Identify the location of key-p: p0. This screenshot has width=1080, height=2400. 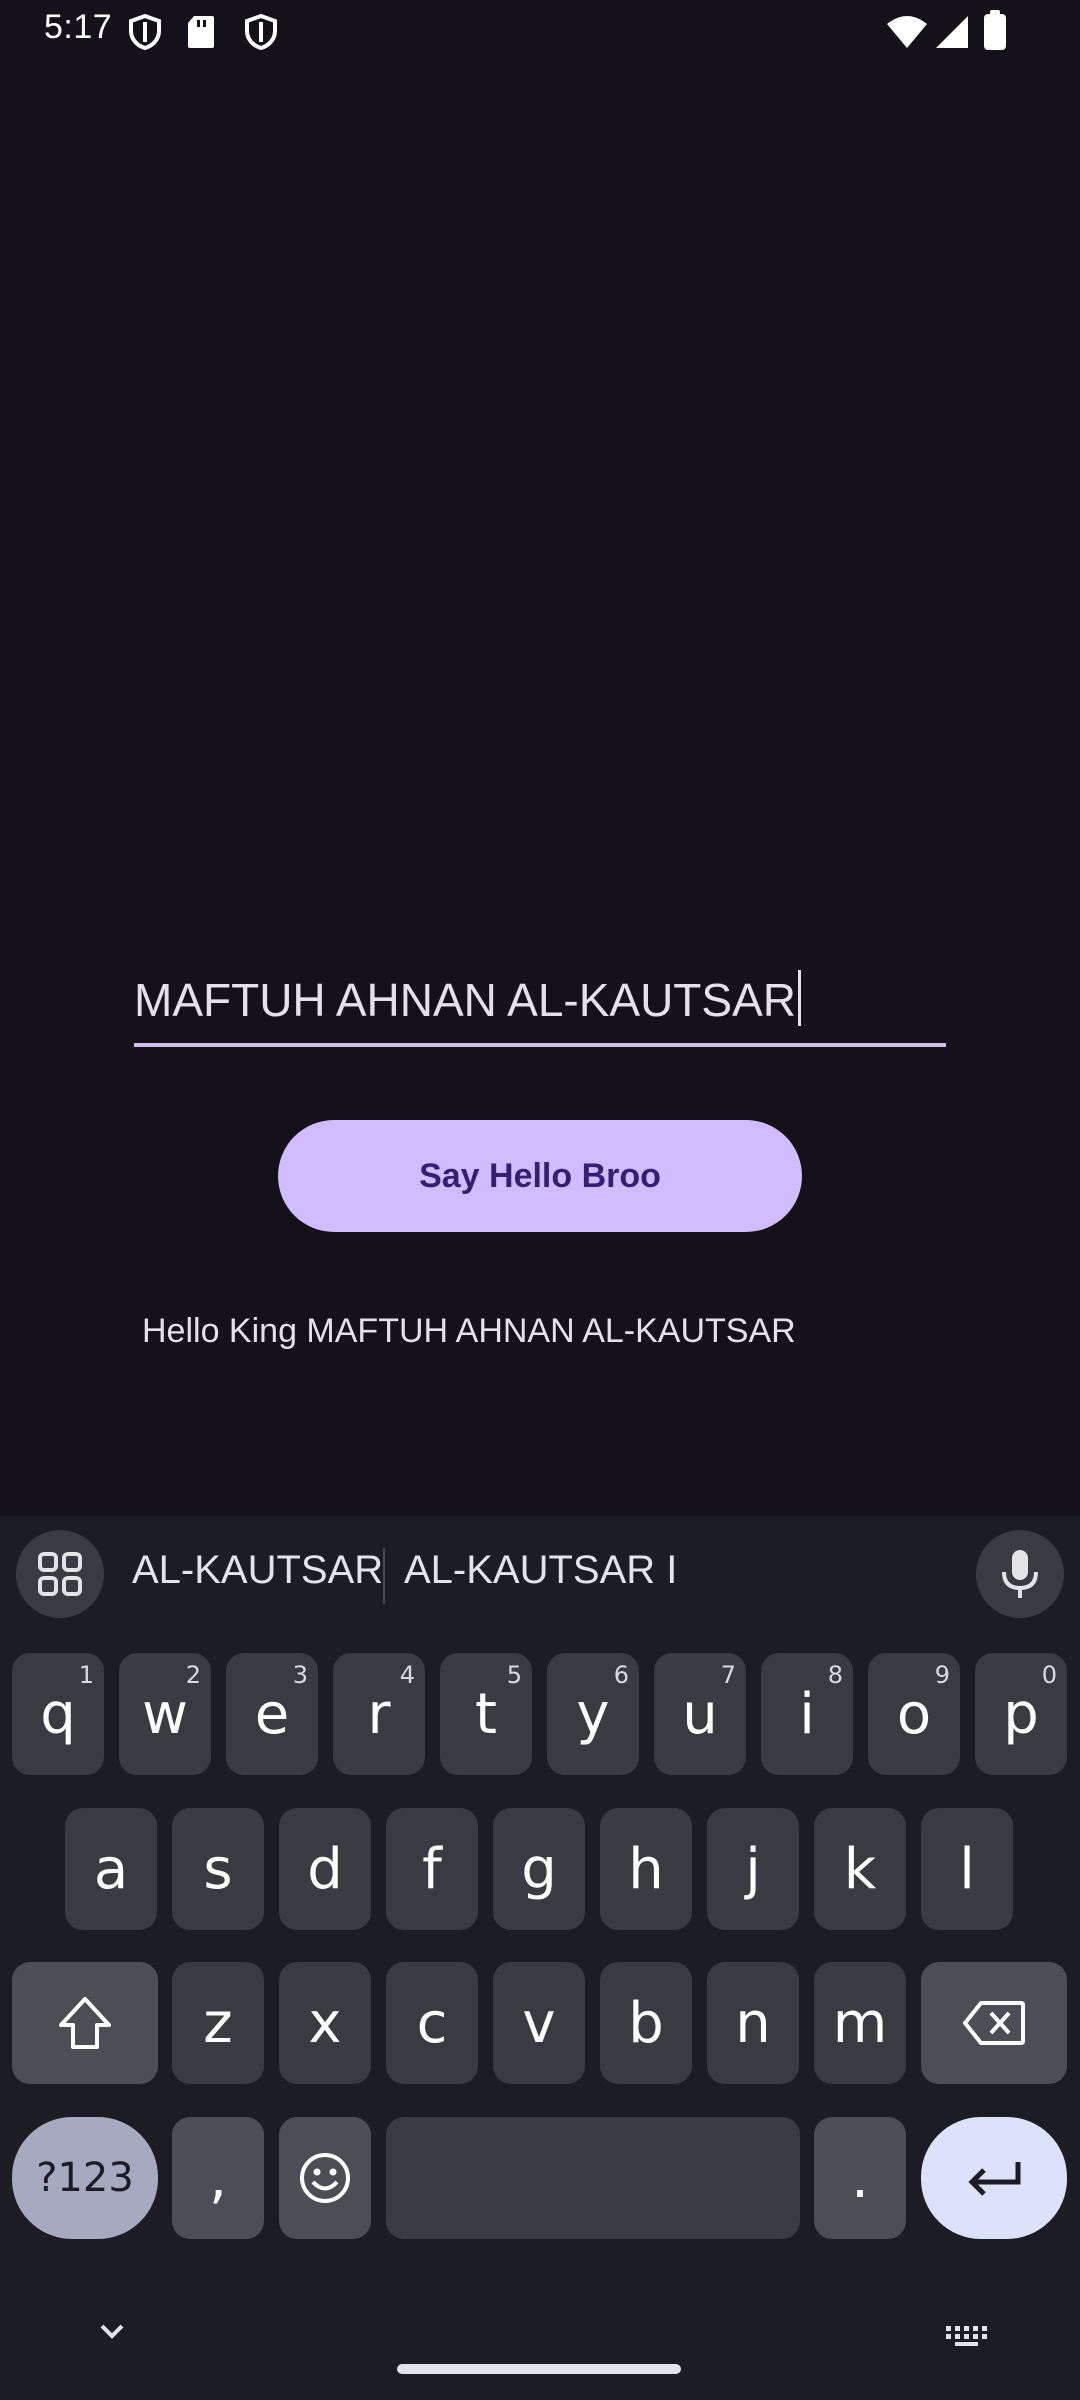
(1021, 1714).